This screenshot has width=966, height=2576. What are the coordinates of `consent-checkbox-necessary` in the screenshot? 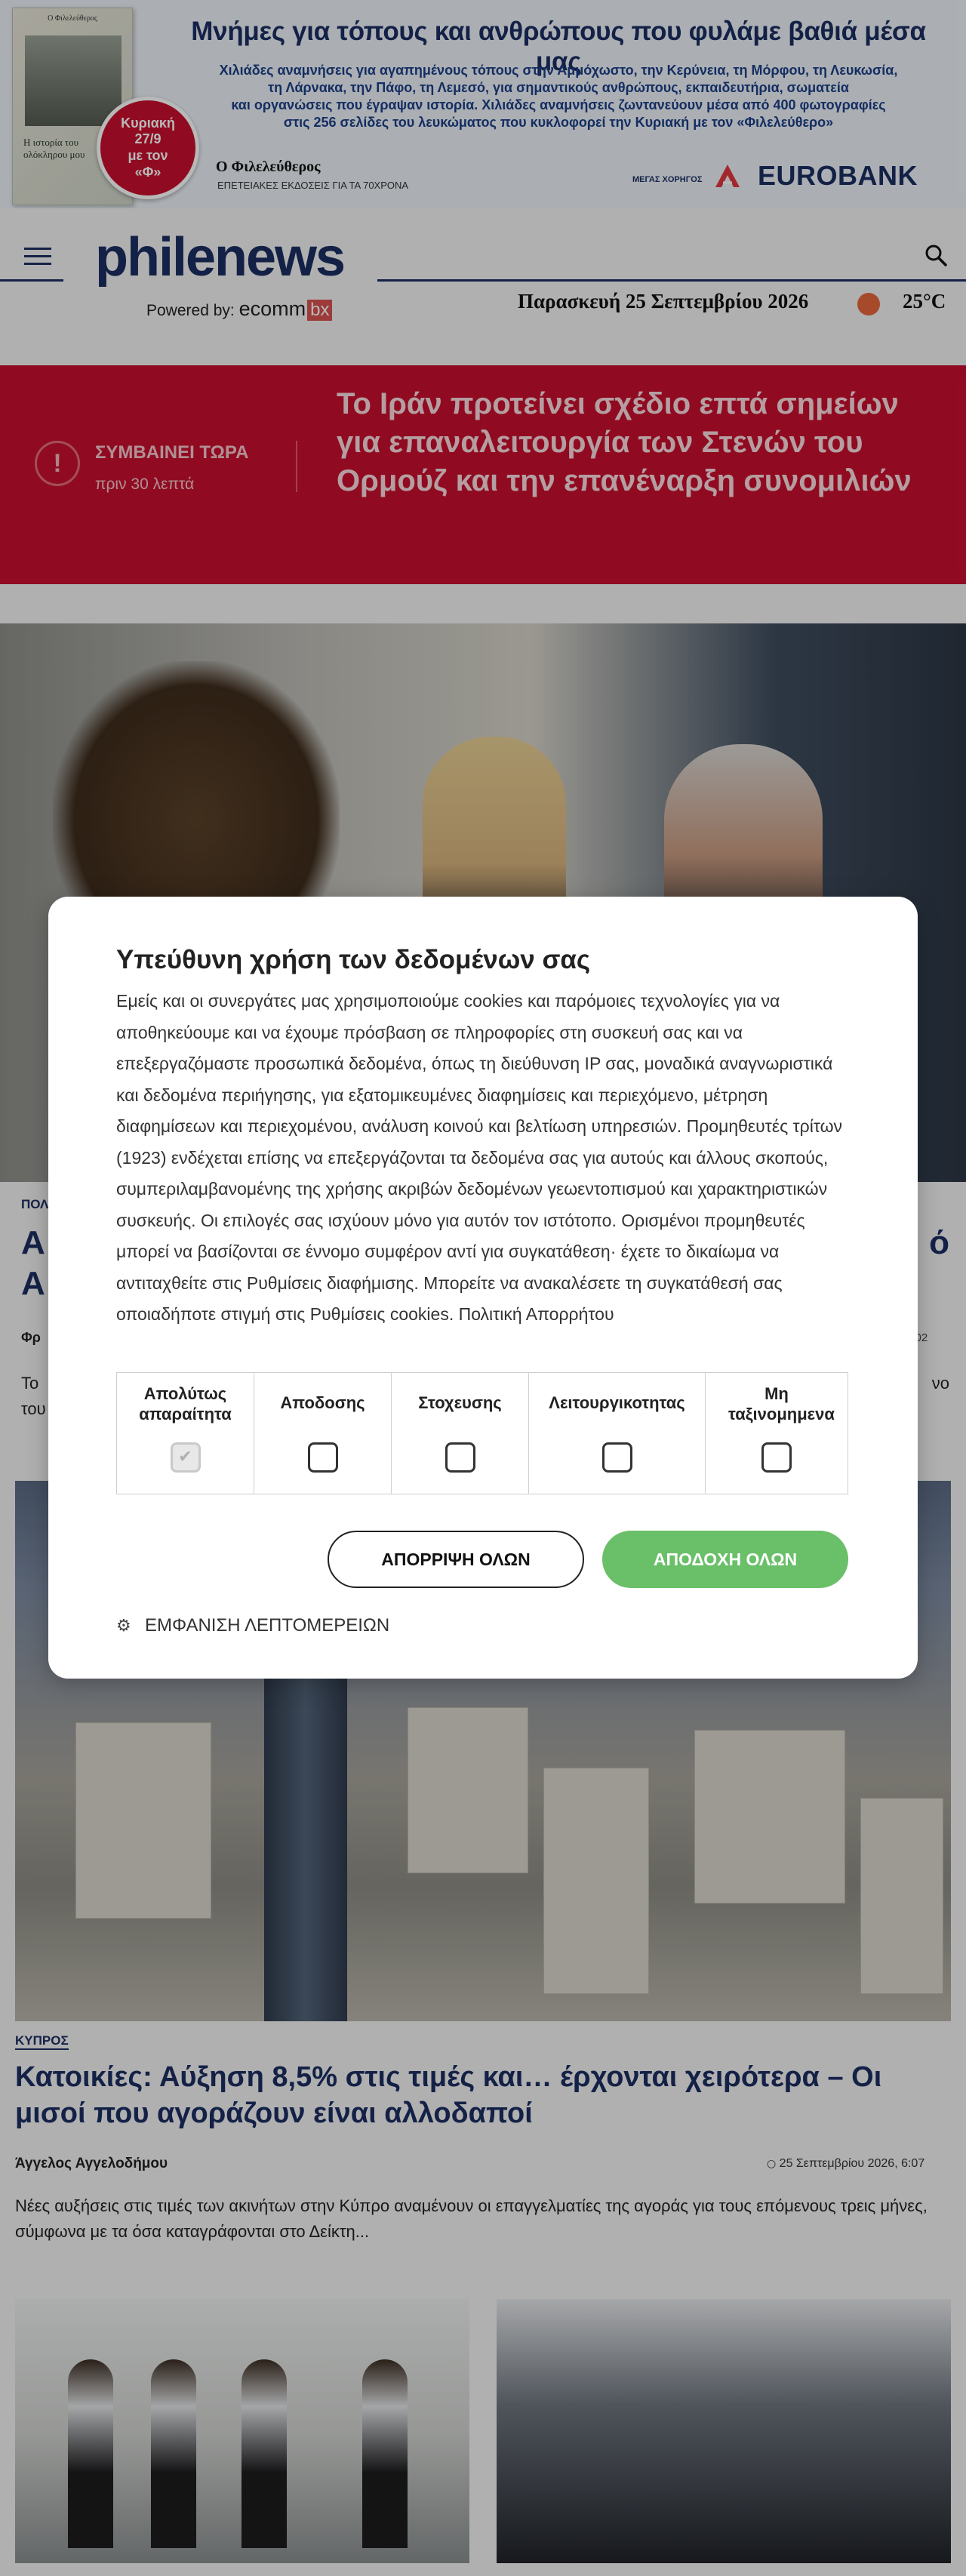 It's located at (185, 1457).